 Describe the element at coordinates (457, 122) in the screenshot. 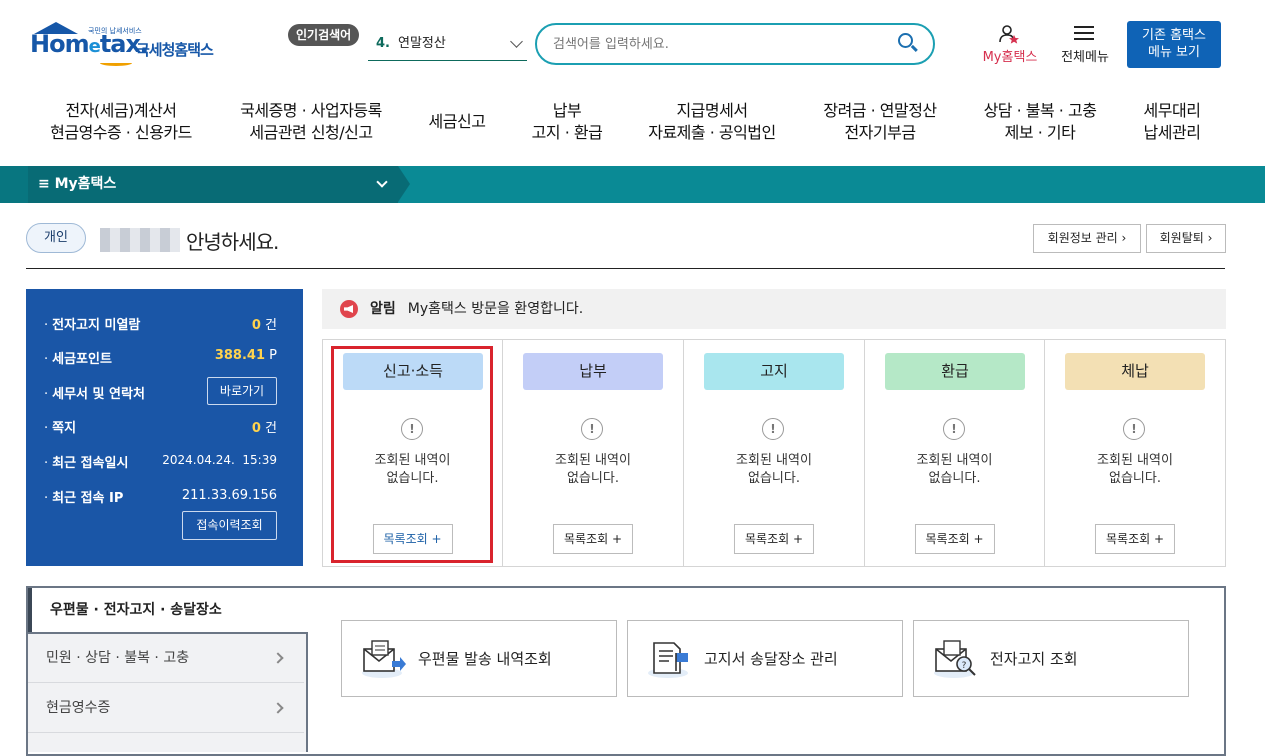

I see `gnb-item-tax-return: 세금신고` at that location.